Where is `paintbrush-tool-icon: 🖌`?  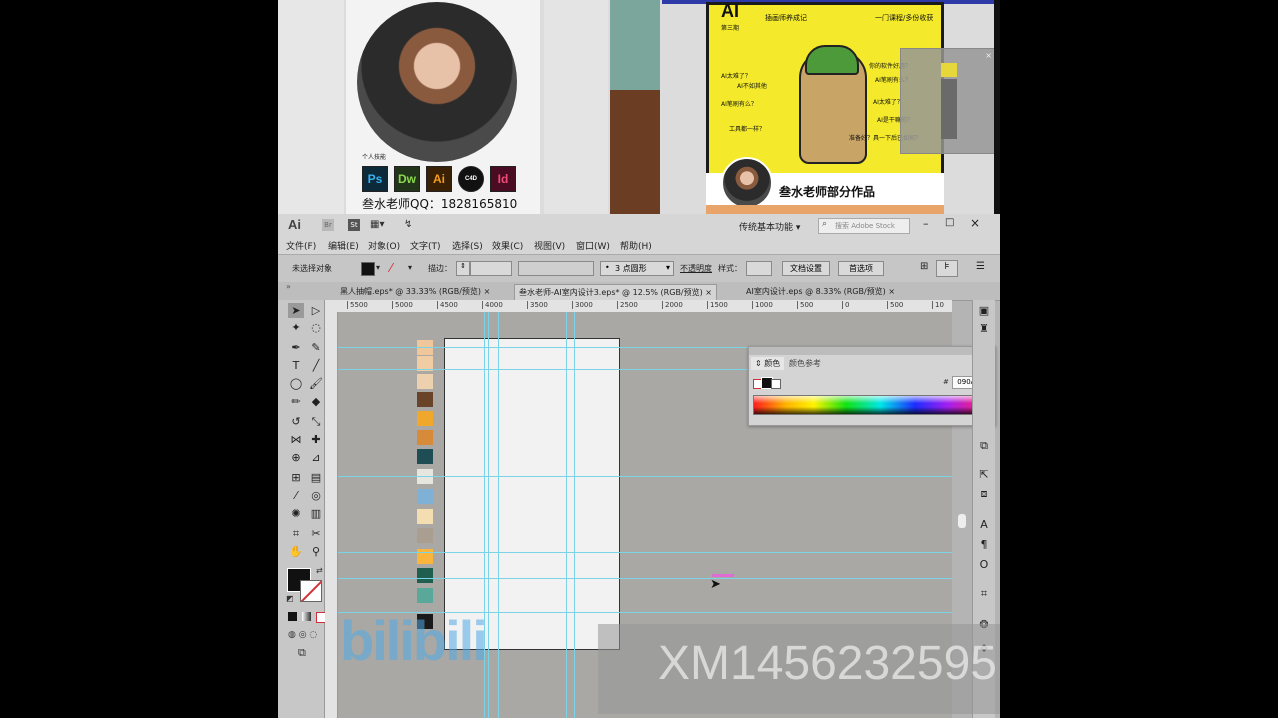
paintbrush-tool-icon: 🖌 is located at coordinates (316, 383).